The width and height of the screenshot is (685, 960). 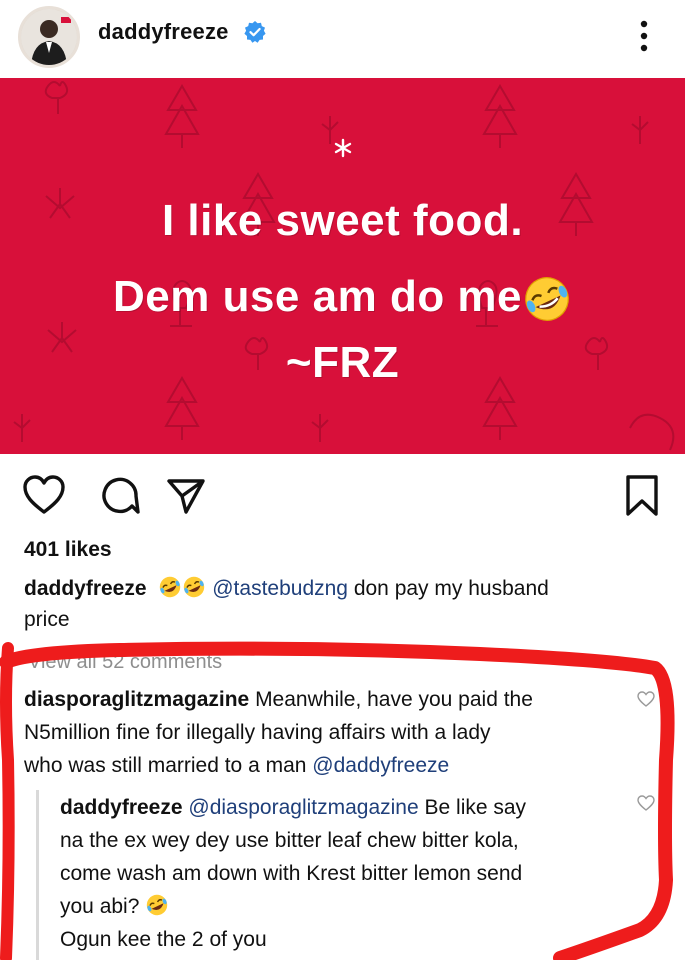 I want to click on comment-text-3: who was still married to a man, so click(x=165, y=765).